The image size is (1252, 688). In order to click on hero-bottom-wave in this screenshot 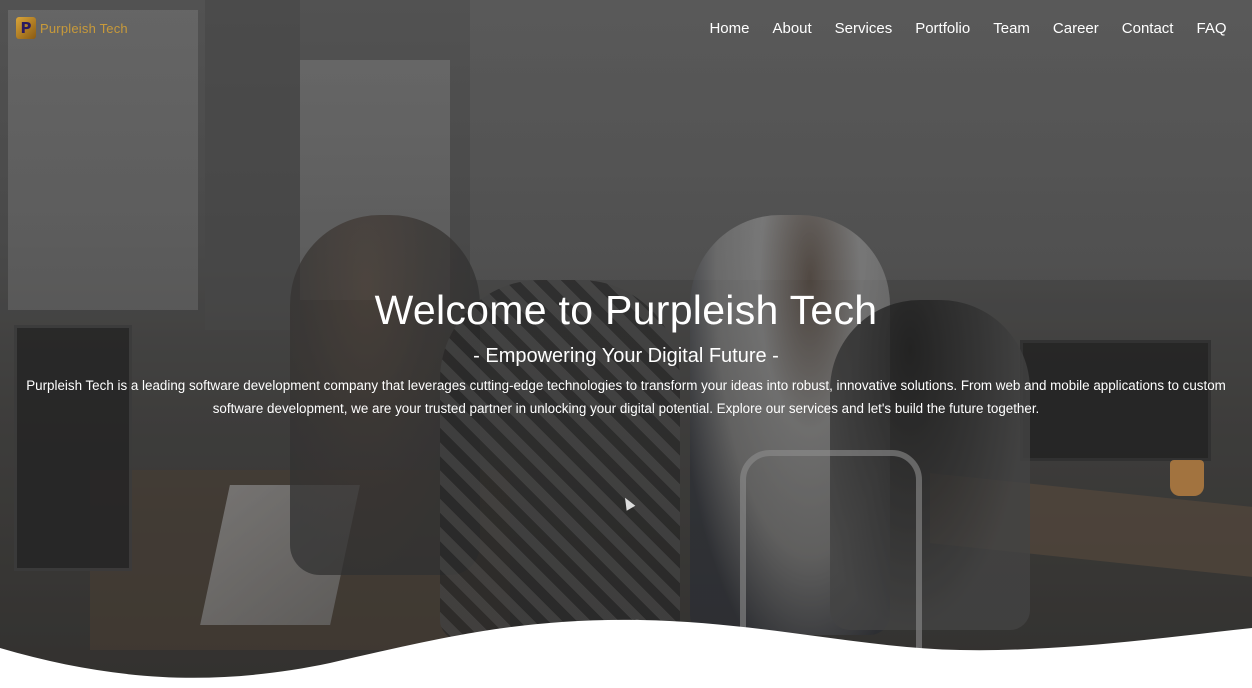, I will do `click(626, 653)`.